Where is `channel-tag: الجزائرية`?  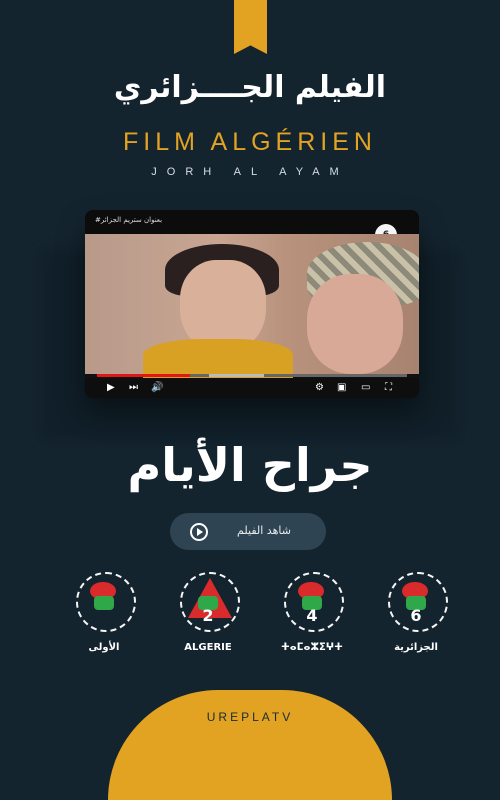
channel-tag: الجزائرية is located at coordinates (416, 647).